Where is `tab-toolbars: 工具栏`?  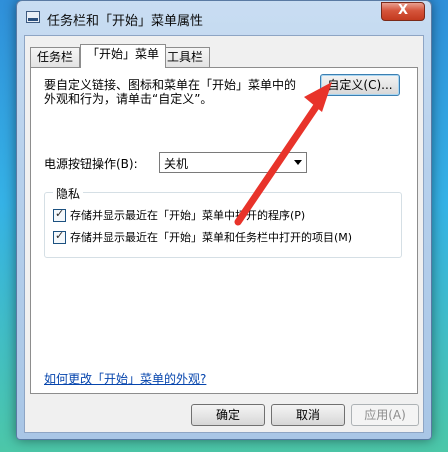 tab-toolbars: 工具栏 is located at coordinates (185, 57).